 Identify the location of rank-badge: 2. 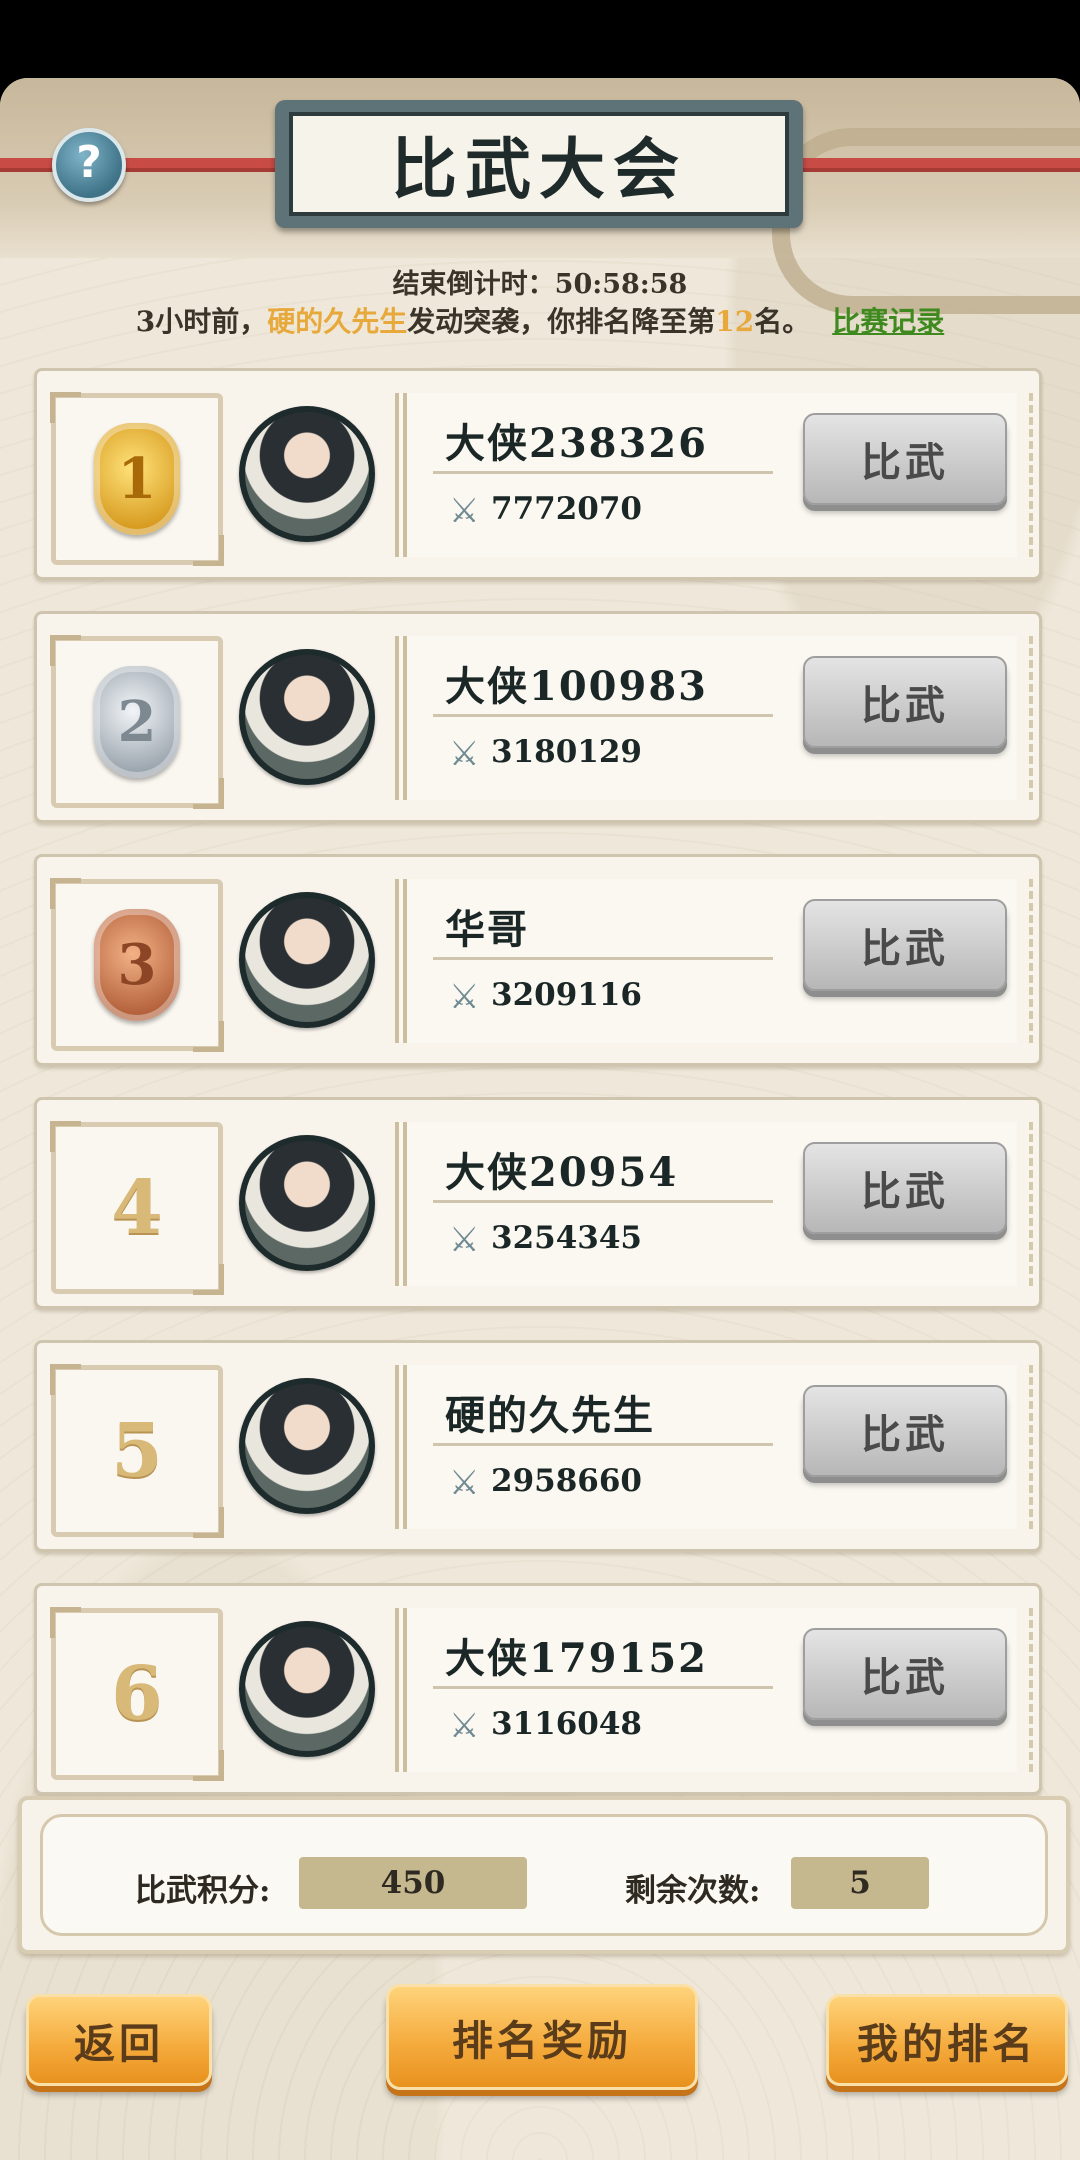
(137, 722).